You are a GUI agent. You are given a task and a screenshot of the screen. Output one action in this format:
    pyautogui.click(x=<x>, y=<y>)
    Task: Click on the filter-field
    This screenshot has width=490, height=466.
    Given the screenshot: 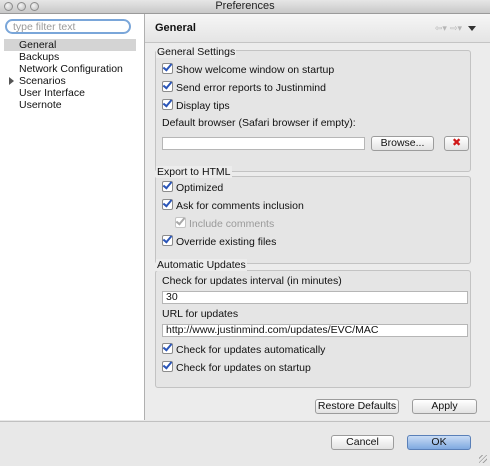 What is the action you would take?
    pyautogui.click(x=68, y=26)
    